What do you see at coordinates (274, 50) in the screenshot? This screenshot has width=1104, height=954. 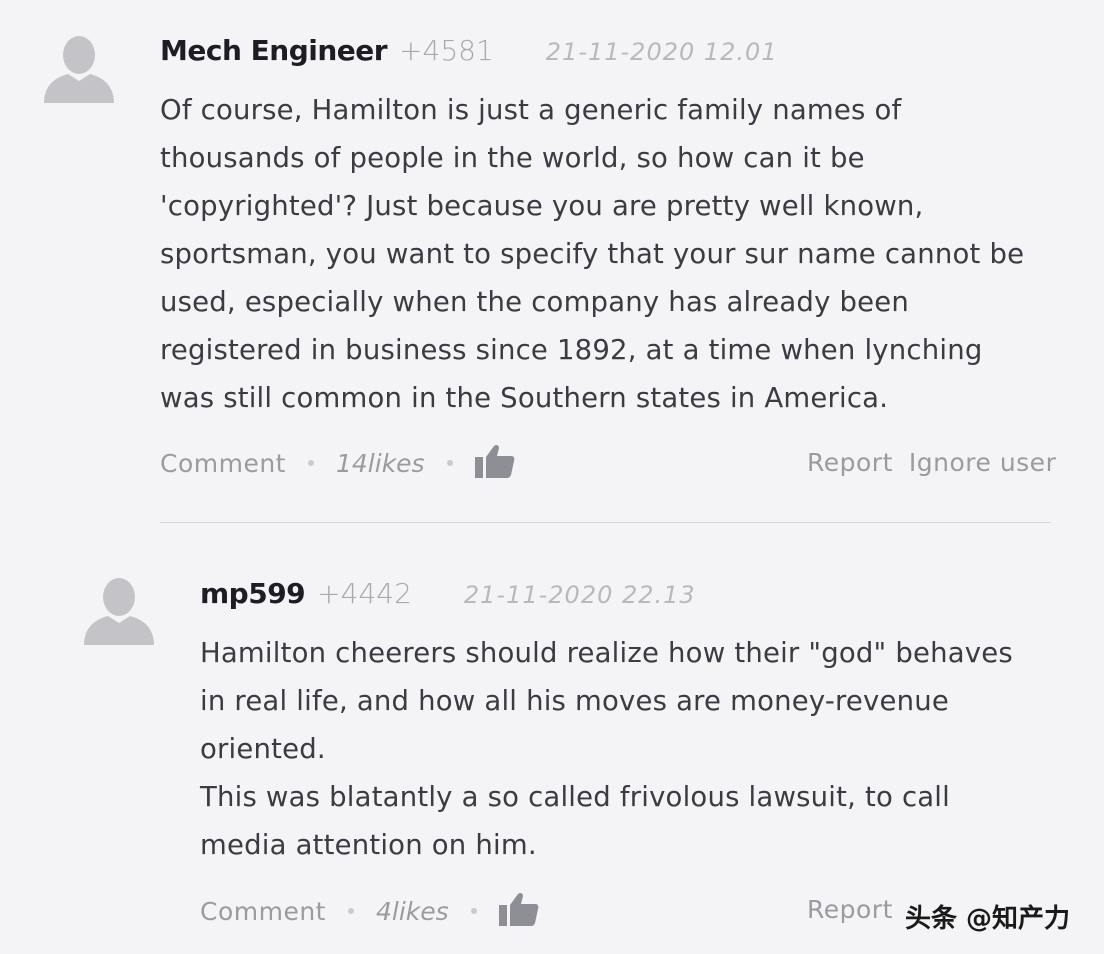 I see `author-name: Mech Engineer` at bounding box center [274, 50].